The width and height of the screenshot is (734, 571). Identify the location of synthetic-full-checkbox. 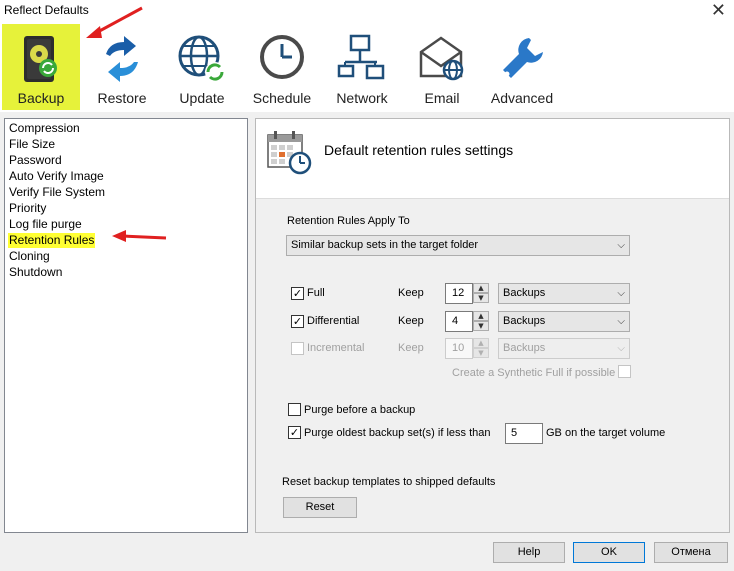
(624, 371).